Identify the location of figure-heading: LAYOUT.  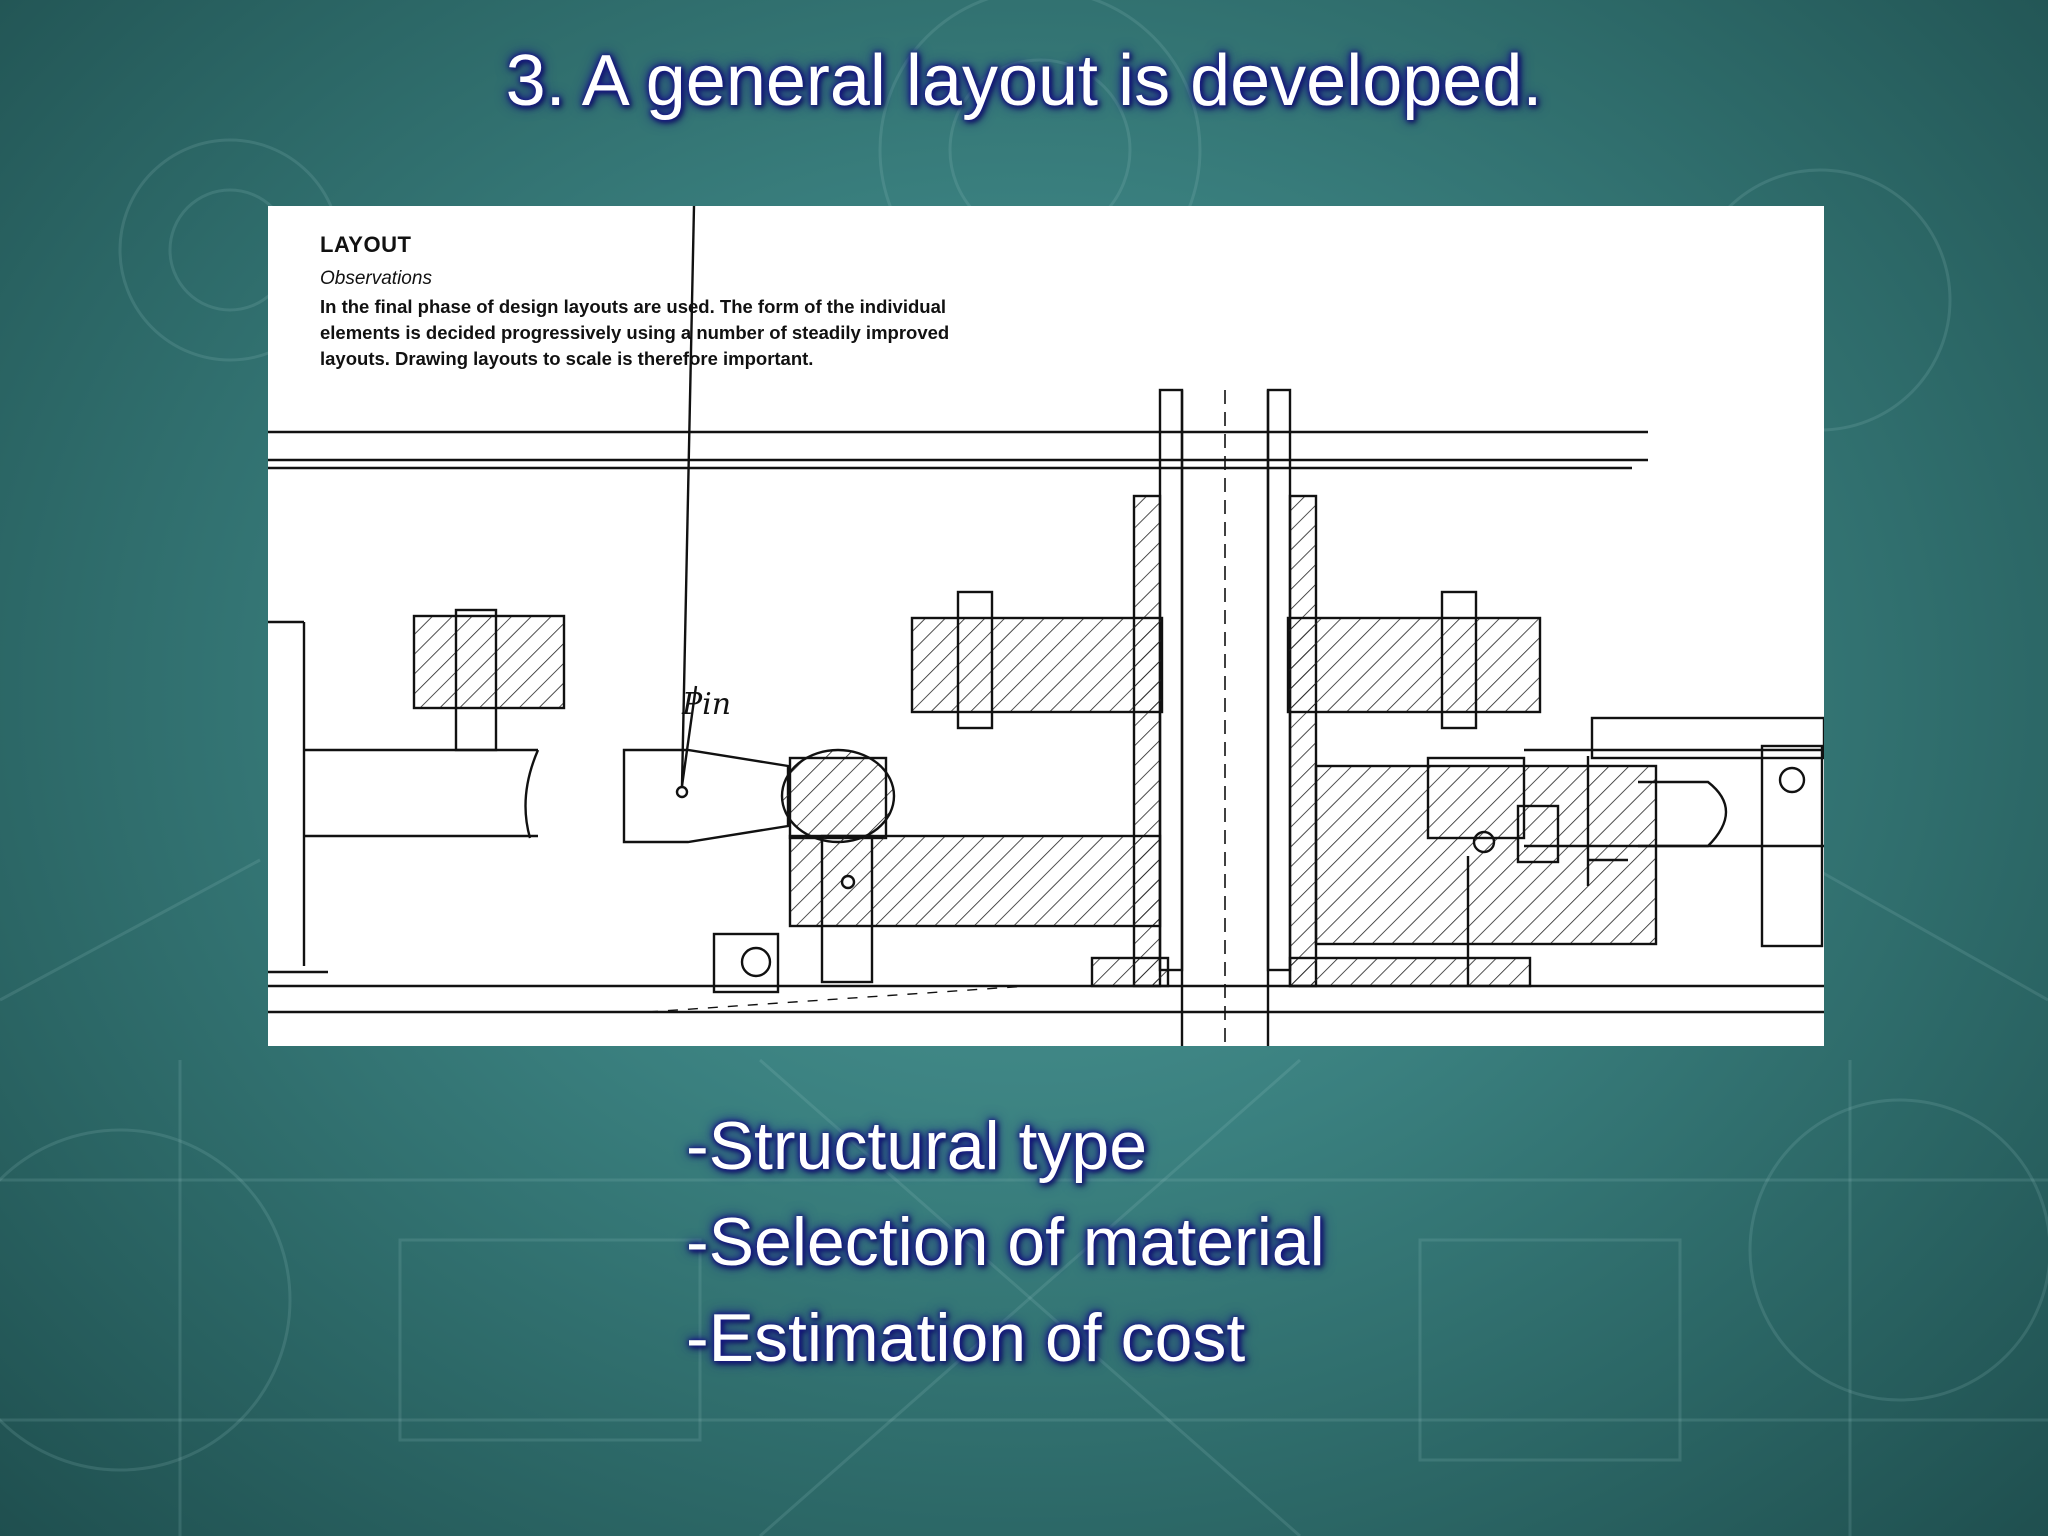
(366, 244).